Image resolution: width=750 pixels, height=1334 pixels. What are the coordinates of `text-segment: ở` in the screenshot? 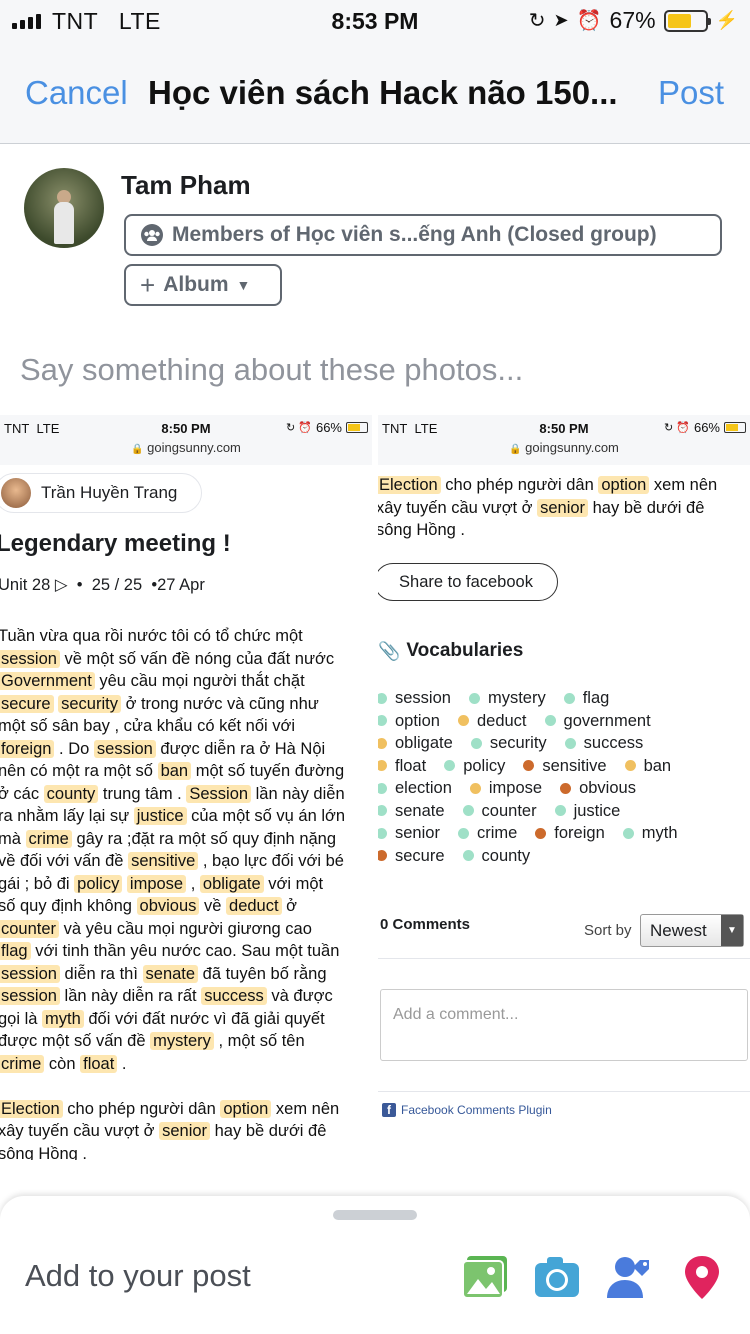 It's located at (289, 906).